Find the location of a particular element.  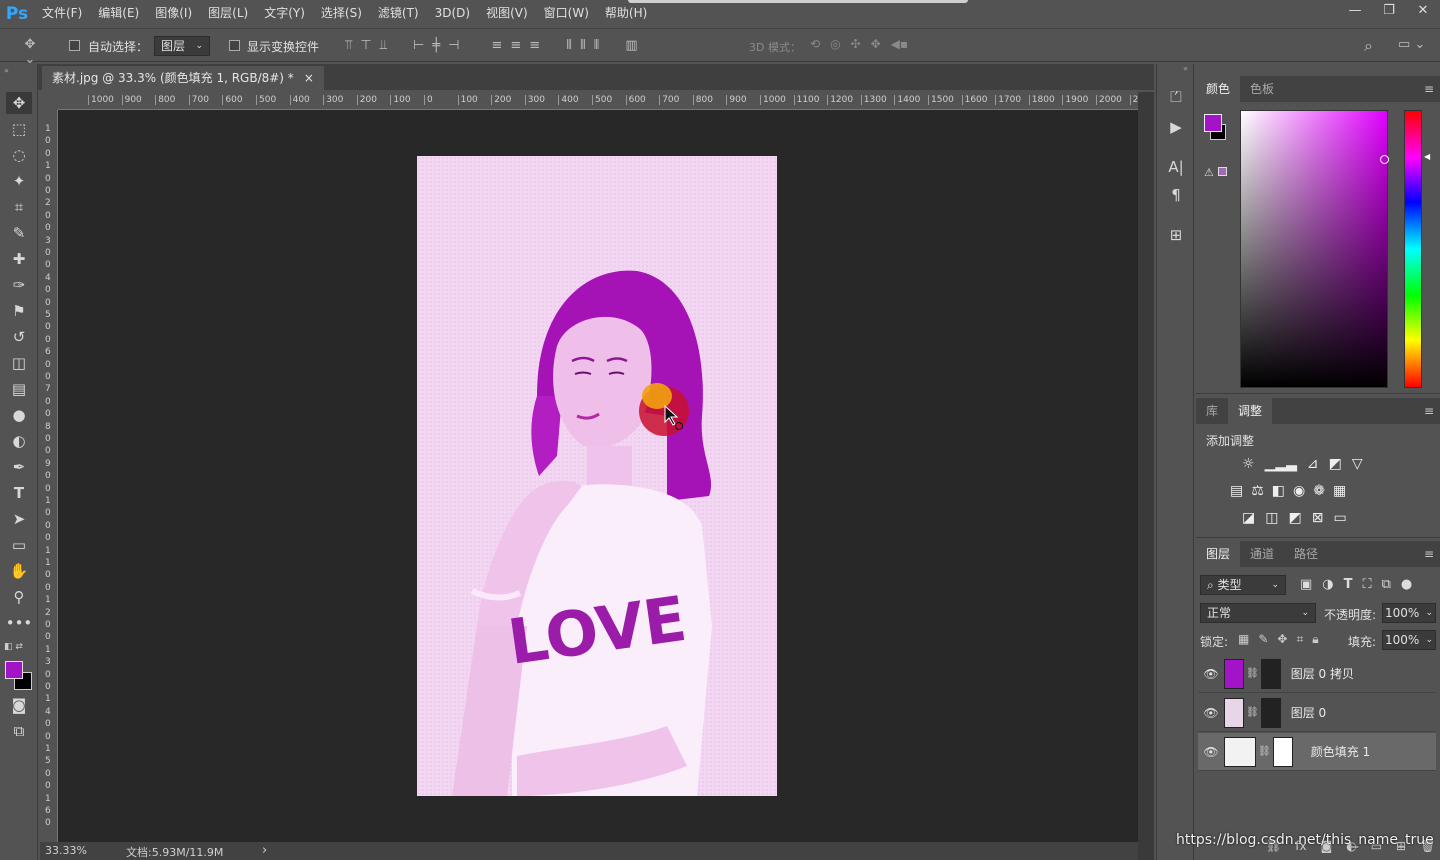

lock-pixels-icon: ✎ is located at coordinates (1263, 639).